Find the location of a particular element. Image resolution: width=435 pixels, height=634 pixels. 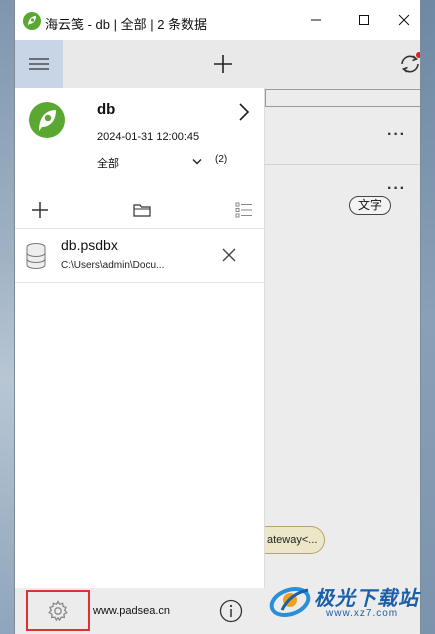

database-name: db is located at coordinates (106, 109).